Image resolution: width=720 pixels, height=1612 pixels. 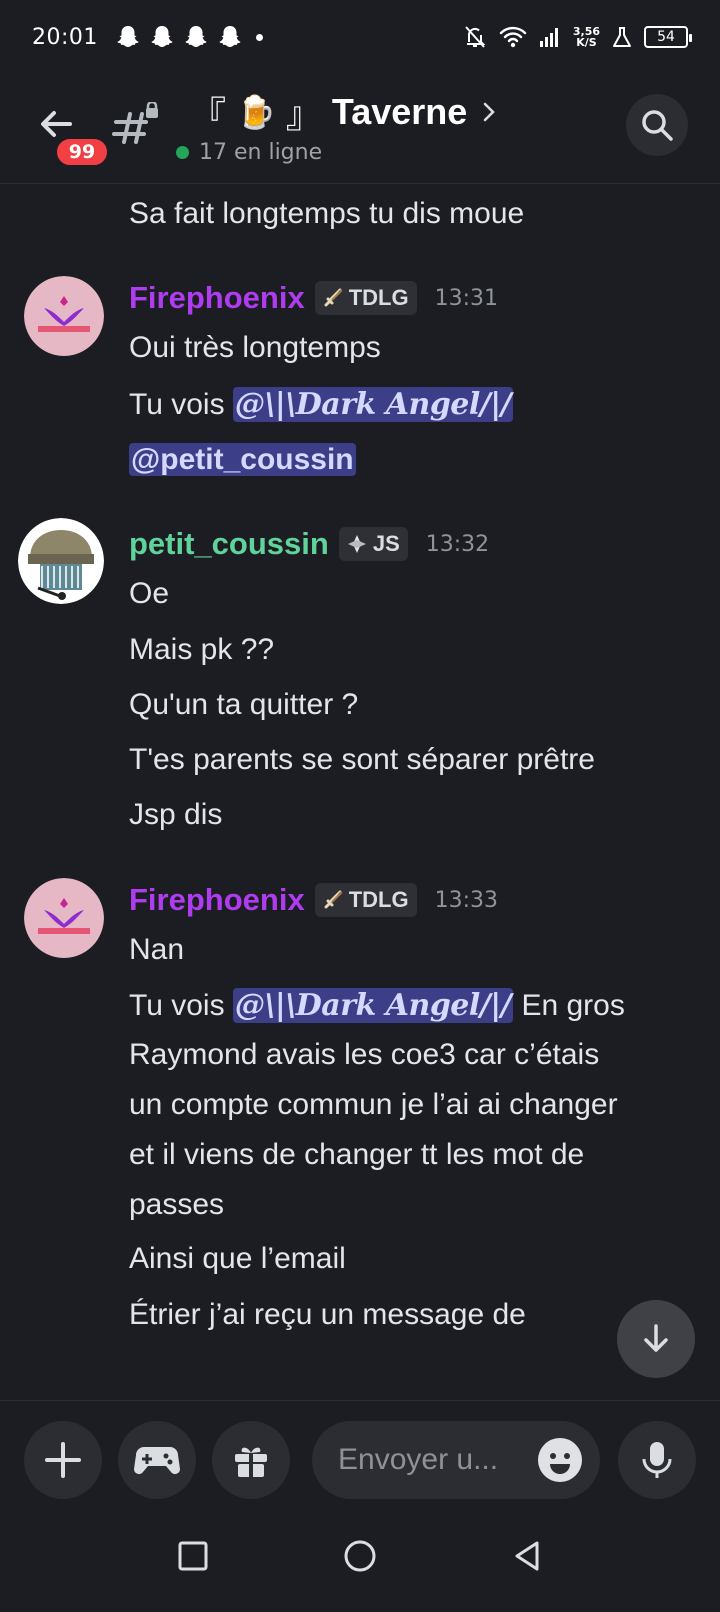 I want to click on message-text-suffix: En gros, so click(x=569, y=1005).